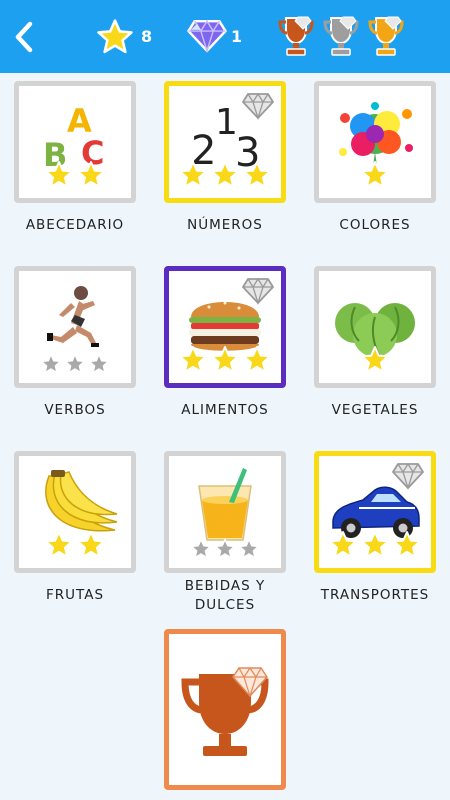 Image resolution: width=450 pixels, height=800 pixels. I want to click on top-bar: 8 1, so click(225, 36).